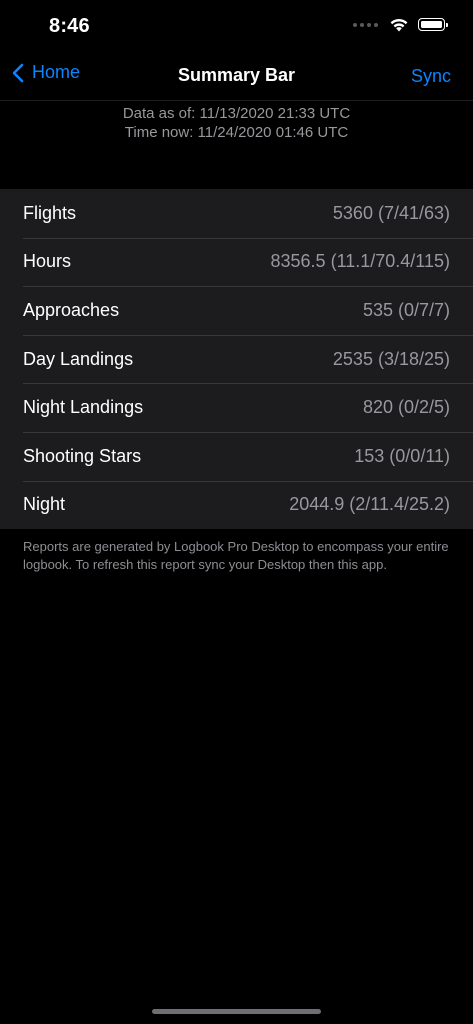  Describe the element at coordinates (82, 455) in the screenshot. I see `row-label: Shooting Stars` at that location.